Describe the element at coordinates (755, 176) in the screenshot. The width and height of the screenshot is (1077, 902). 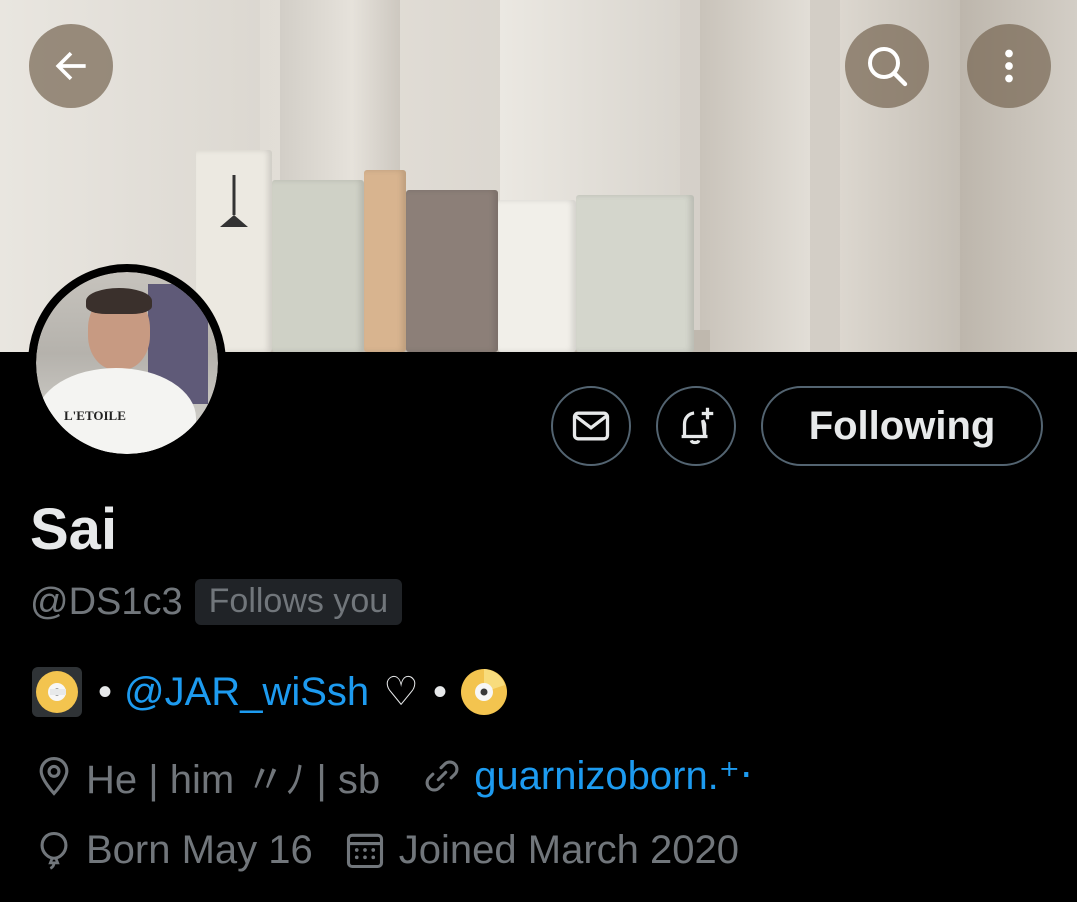
I see `banner-curtain-fold` at that location.